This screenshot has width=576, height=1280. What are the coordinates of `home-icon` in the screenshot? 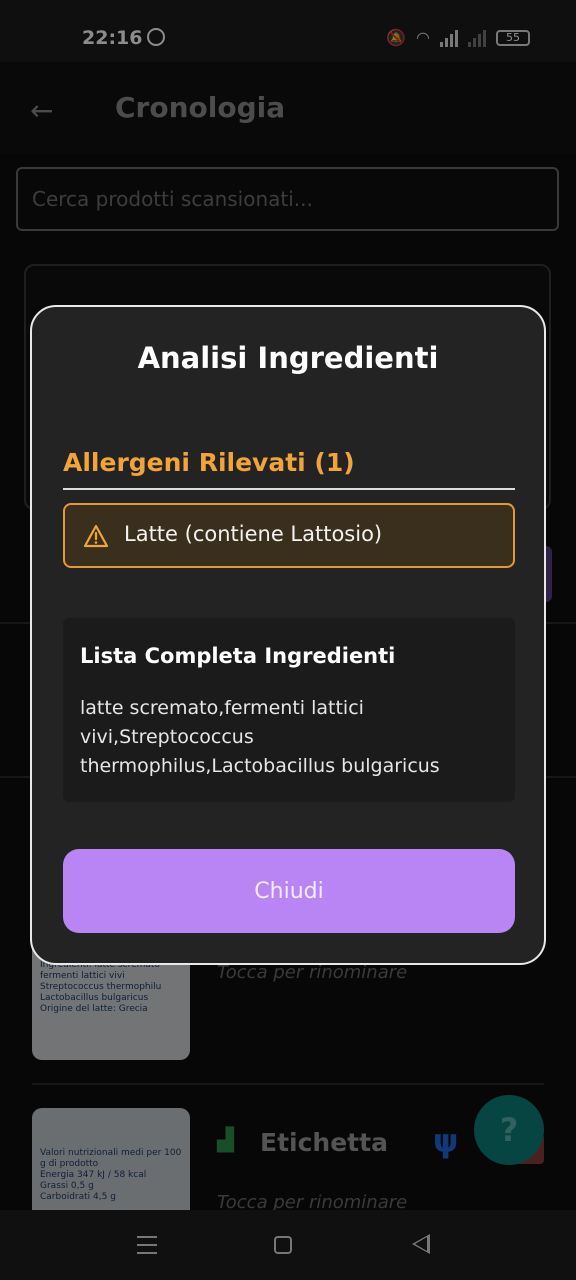 It's located at (283, 1245).